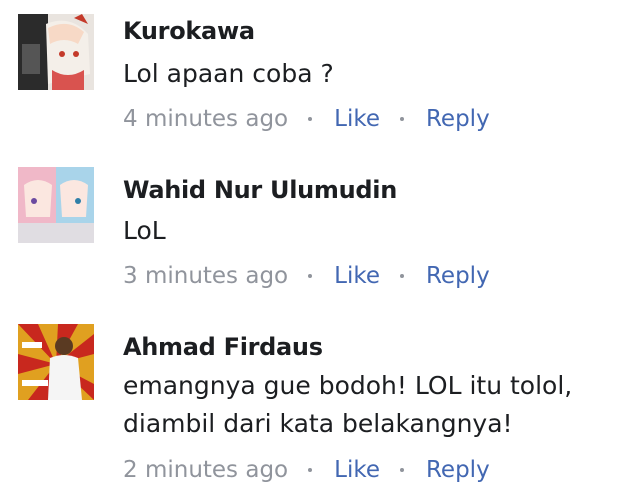  What do you see at coordinates (189, 31) in the screenshot?
I see `comment-author: Kurokawa` at bounding box center [189, 31].